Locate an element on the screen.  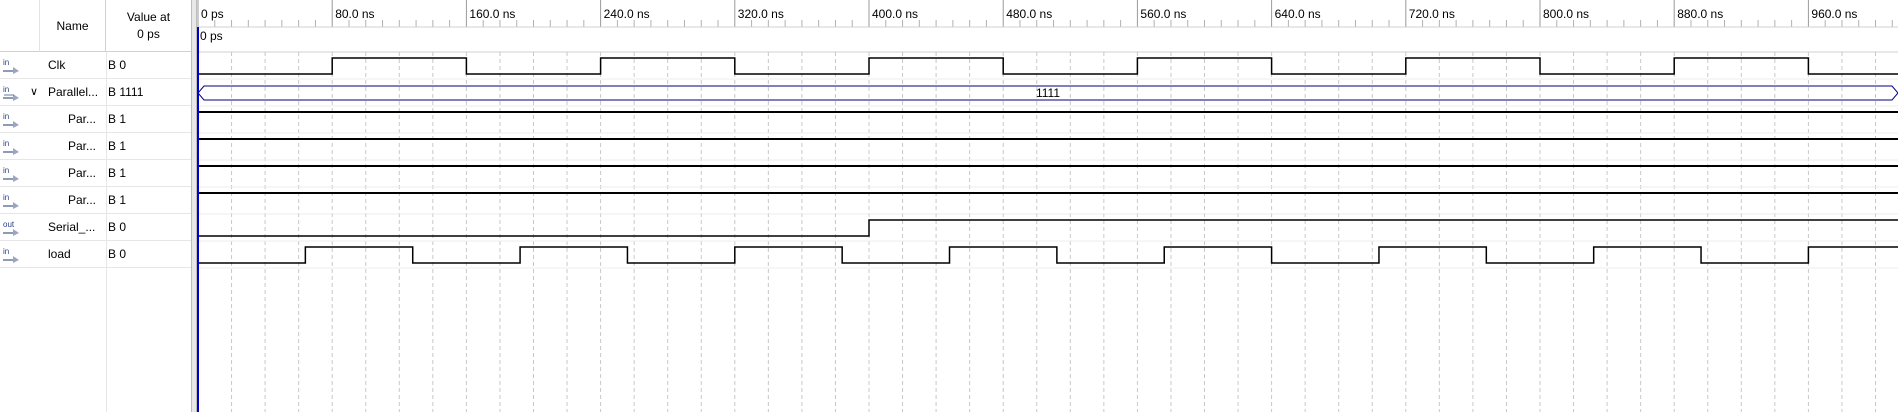
output-pin-icon: out is located at coordinates (14, 227).